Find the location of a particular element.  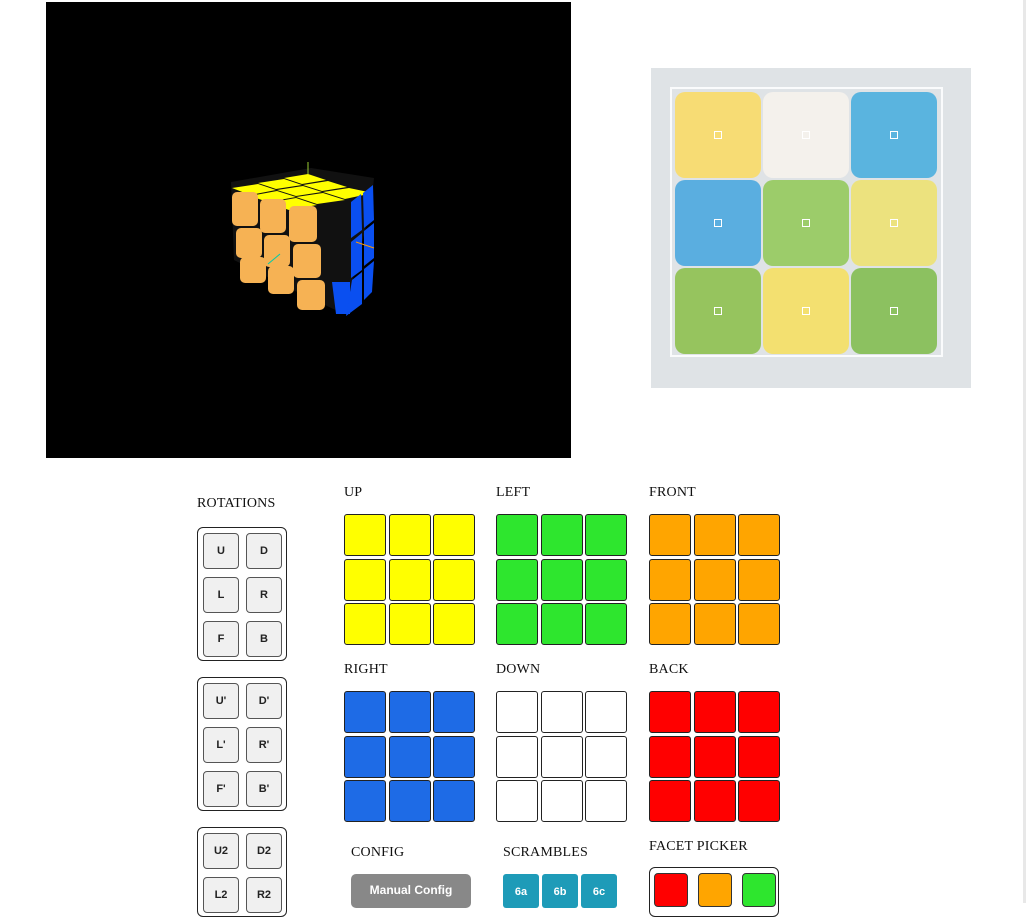

face-label-down: DOWN is located at coordinates (518, 669).